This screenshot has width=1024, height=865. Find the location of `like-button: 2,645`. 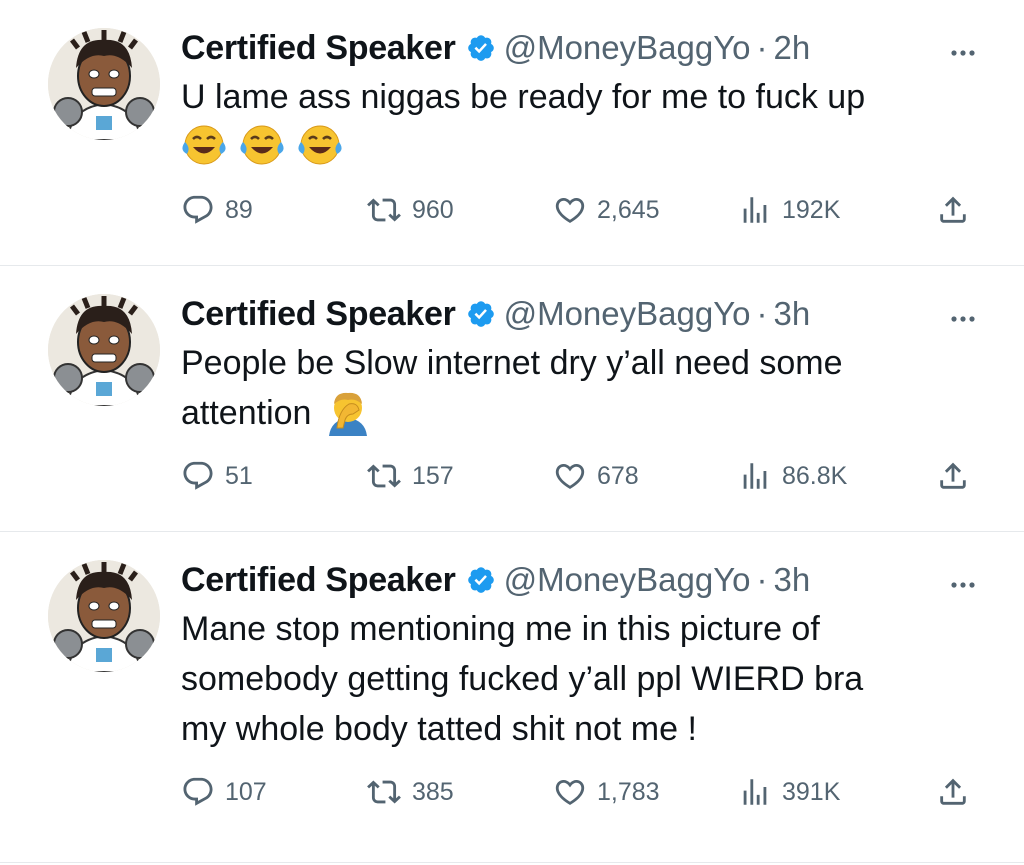

like-button: 2,645 is located at coordinates (606, 210).